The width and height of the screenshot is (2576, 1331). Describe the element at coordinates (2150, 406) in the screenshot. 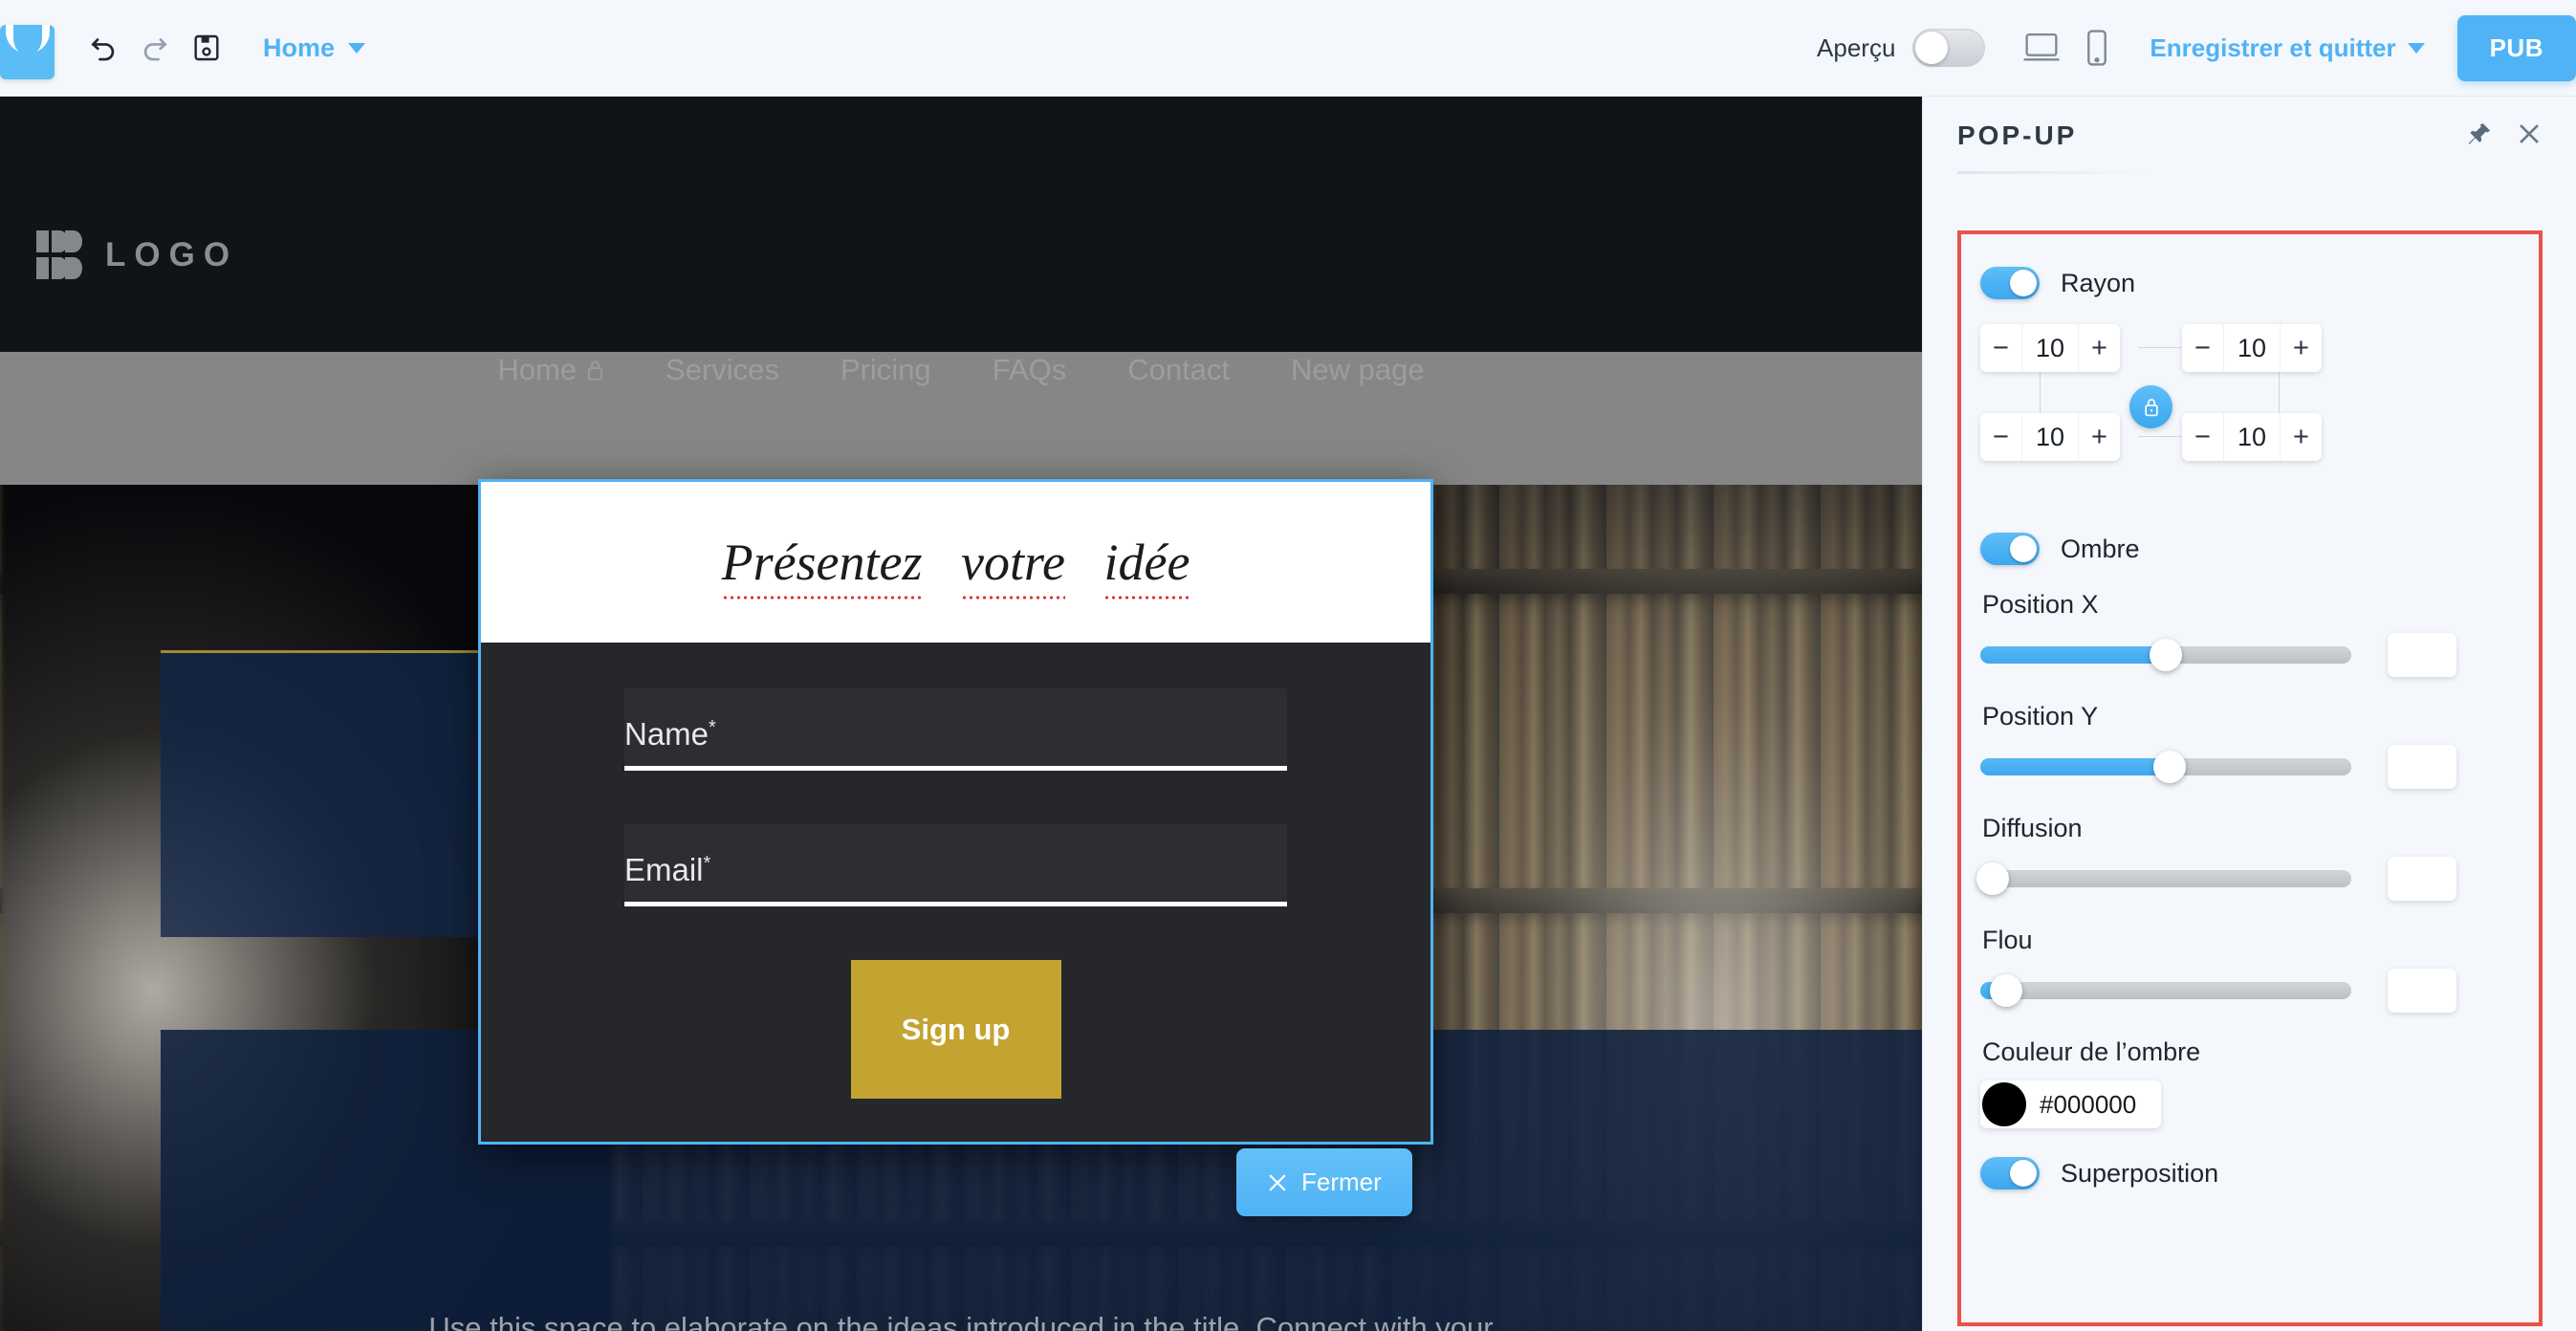

I see `lock-linked-icon` at that location.